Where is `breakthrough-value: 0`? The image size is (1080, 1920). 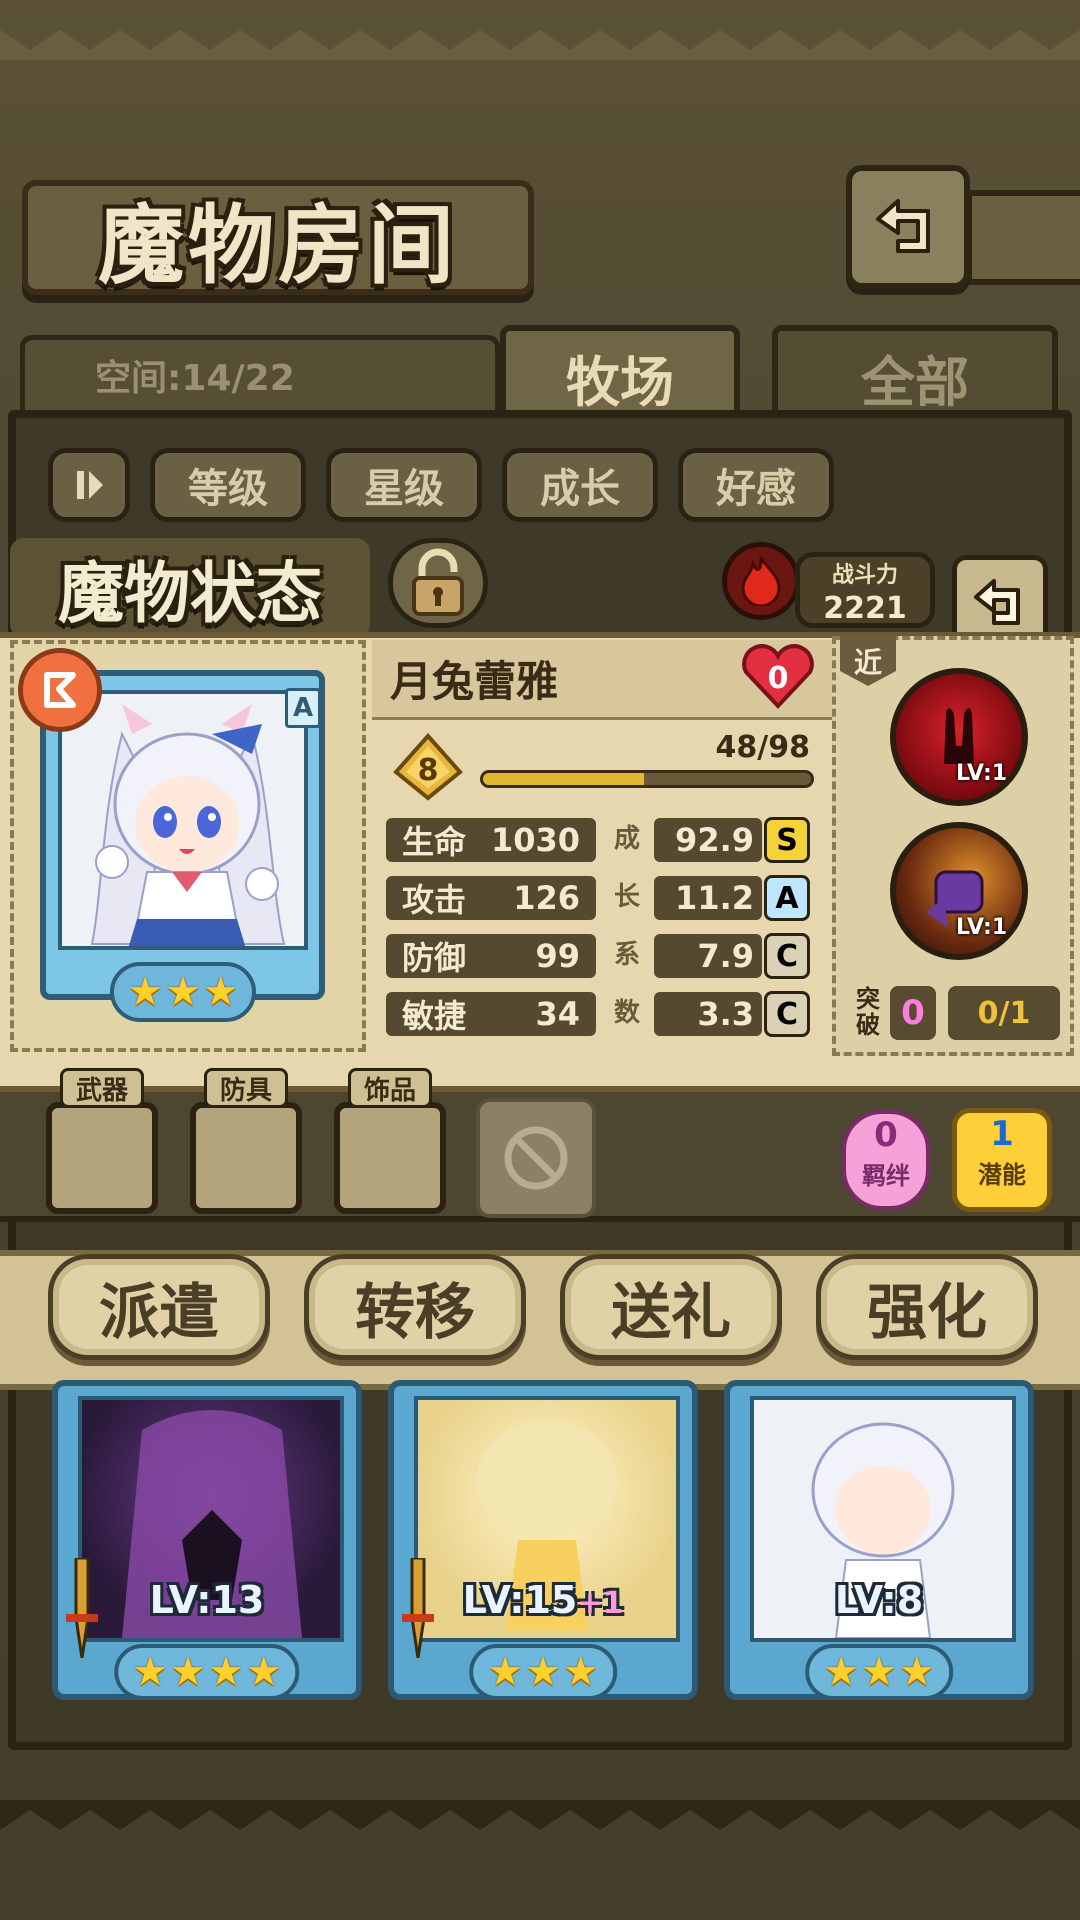
breakthrough-value: 0 is located at coordinates (913, 1013).